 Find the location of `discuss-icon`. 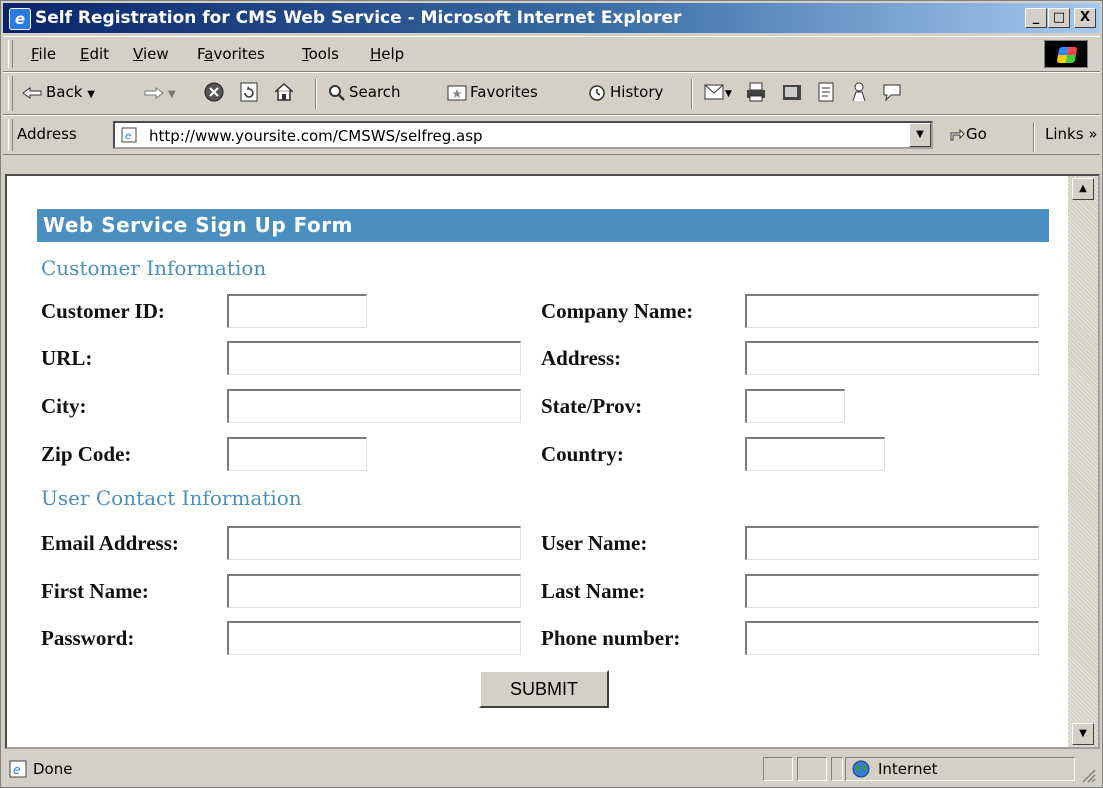

discuss-icon is located at coordinates (826, 92).